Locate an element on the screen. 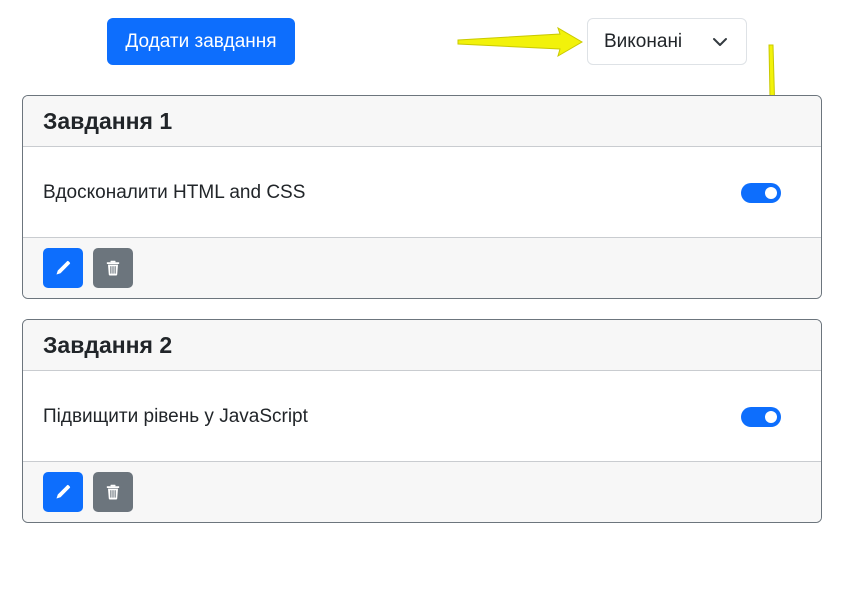  annotation-arrow-horizontal is located at coordinates (520, 42).